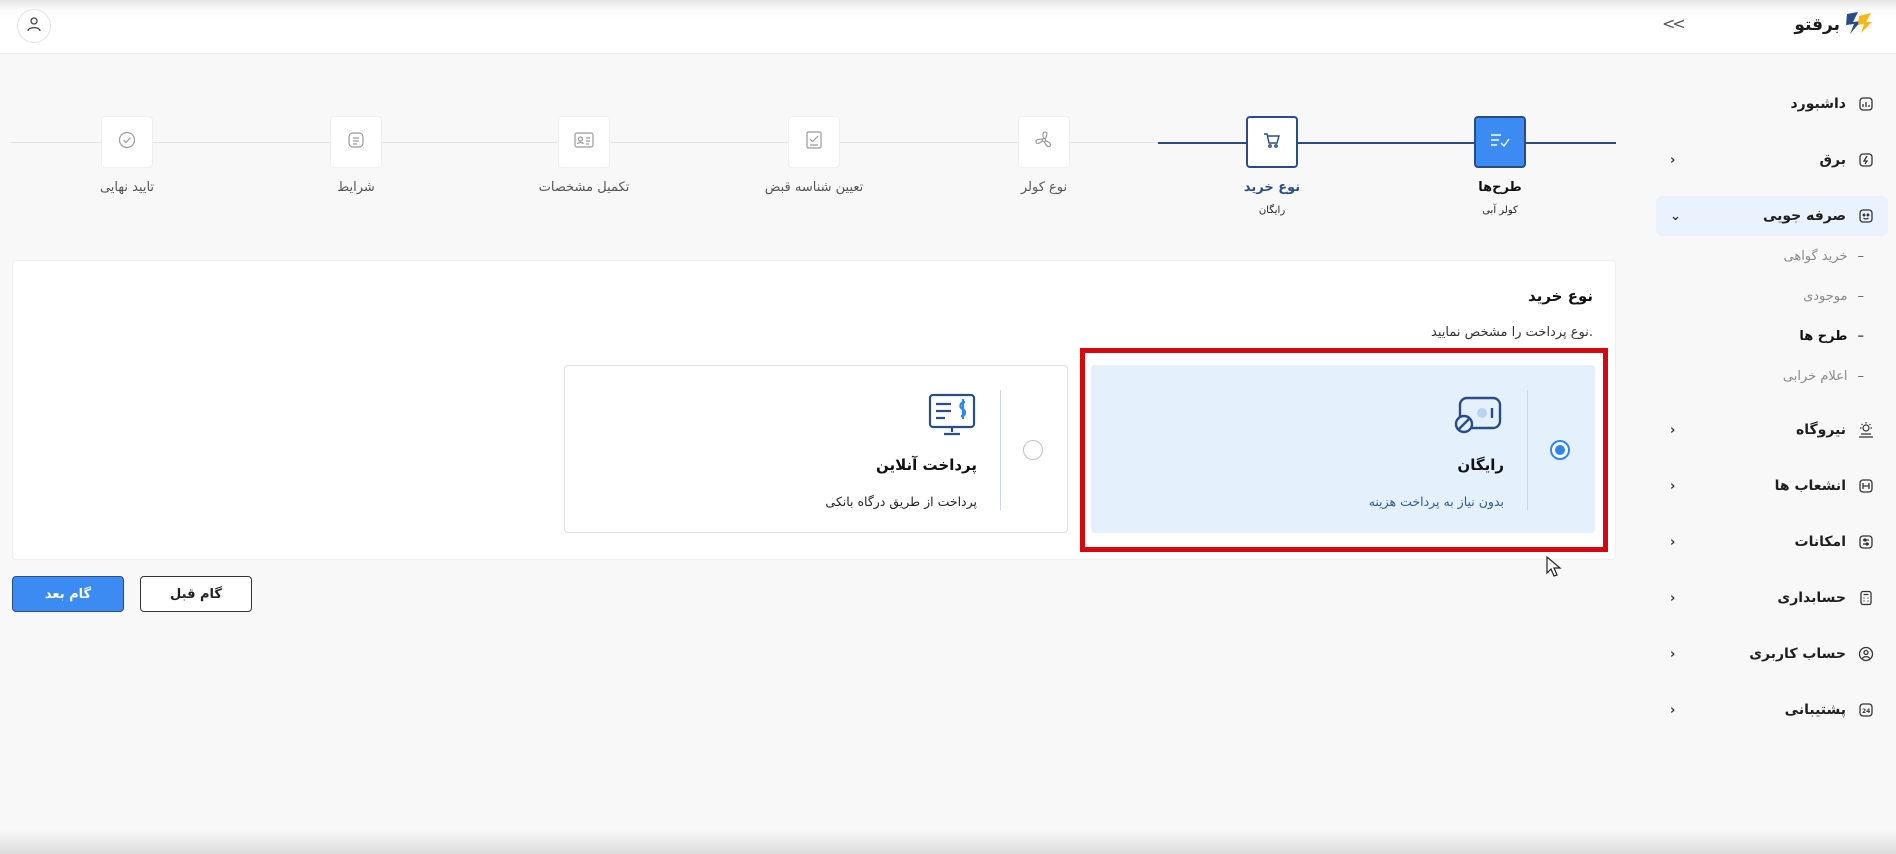 This screenshot has width=1896, height=854. I want to click on option-title: رایگان, so click(1480, 465).